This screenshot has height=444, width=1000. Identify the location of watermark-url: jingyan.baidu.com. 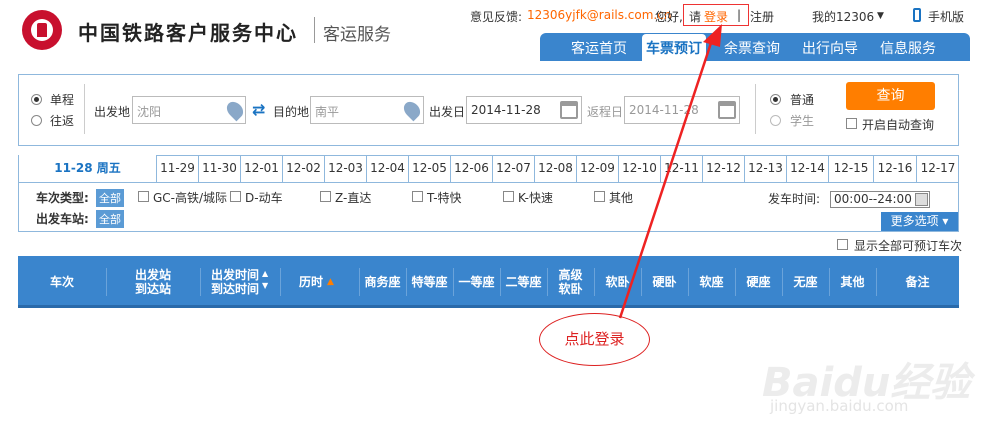
(839, 406).